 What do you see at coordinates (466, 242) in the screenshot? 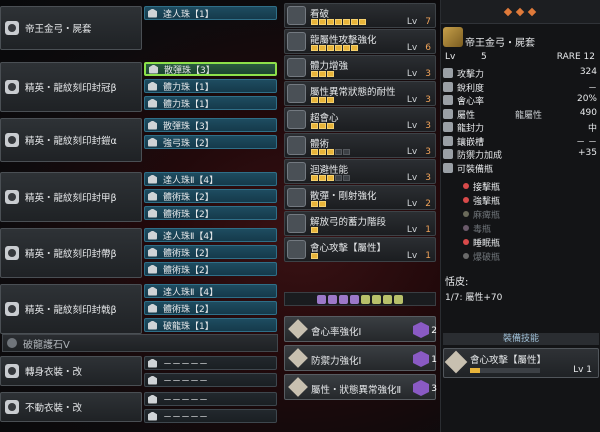
I see `coating-icon` at bounding box center [466, 242].